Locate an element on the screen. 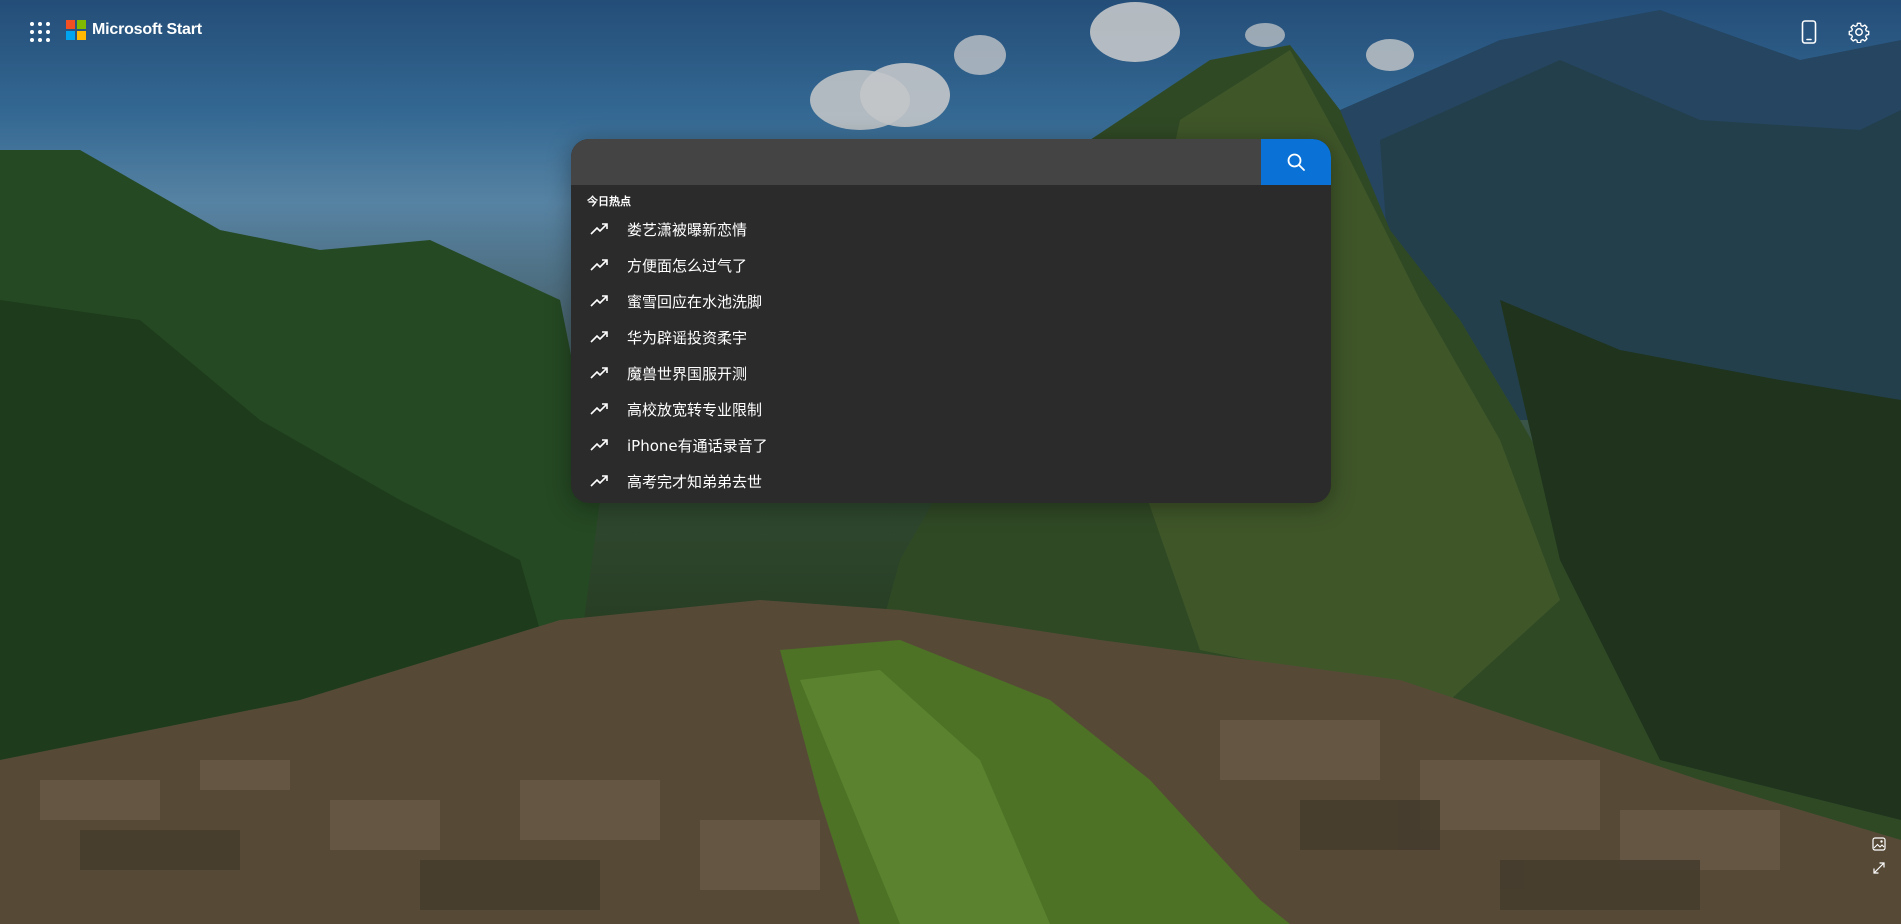 The image size is (1901, 924). image-icon is located at coordinates (1879, 844).